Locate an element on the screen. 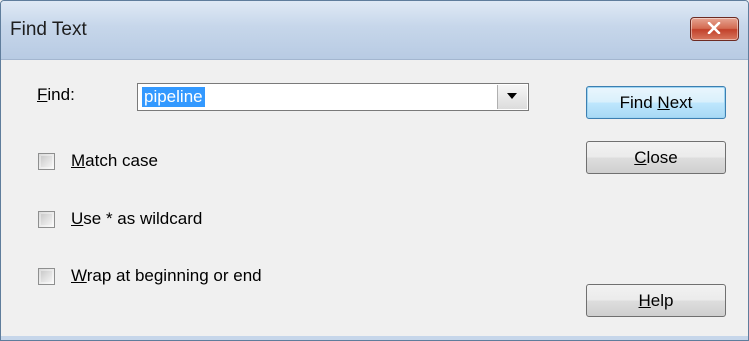  wrap-checkbox is located at coordinates (46, 276).